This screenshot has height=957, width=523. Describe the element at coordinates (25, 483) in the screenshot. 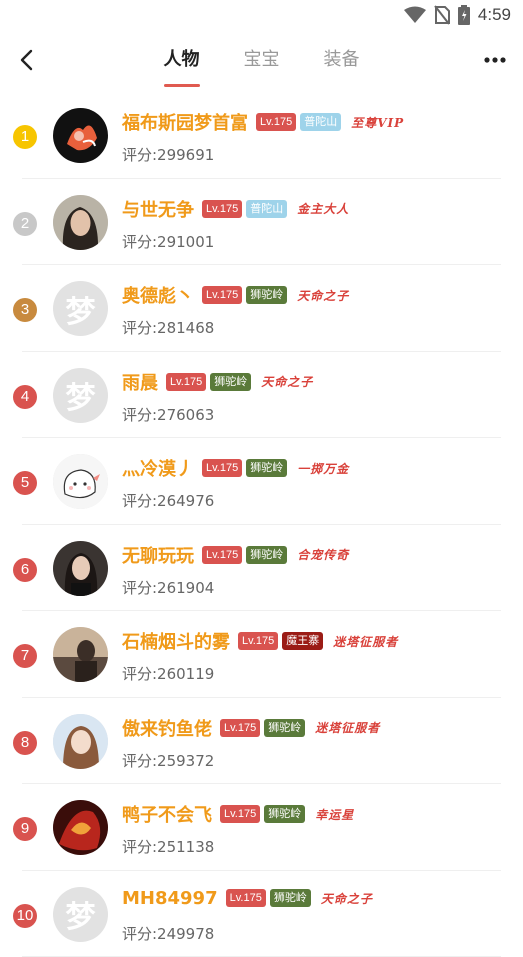

I see `rank-badge: 5` at that location.